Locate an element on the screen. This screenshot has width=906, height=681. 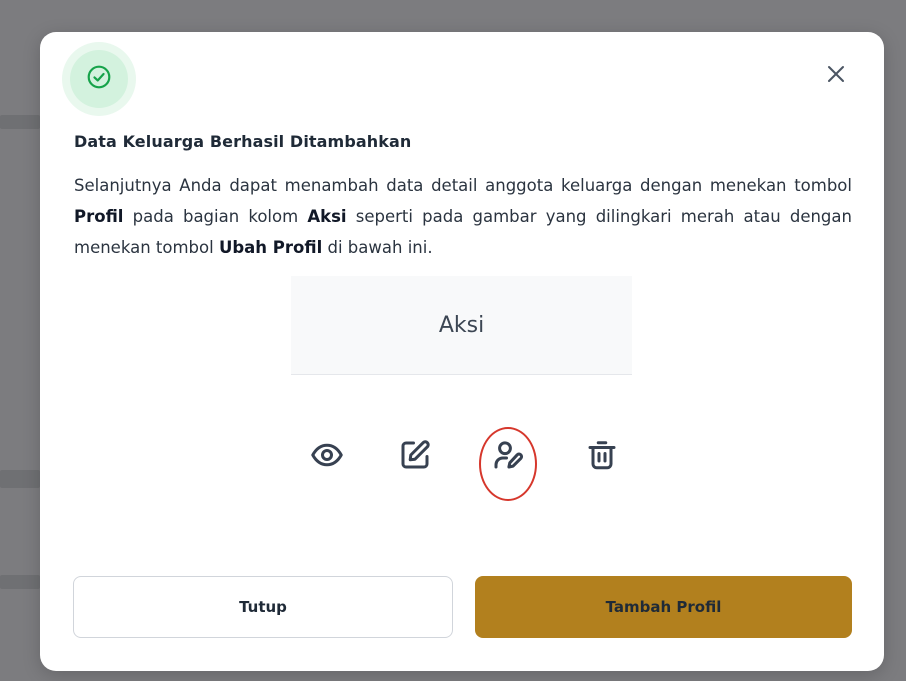
check-circle-icon is located at coordinates (99, 79).